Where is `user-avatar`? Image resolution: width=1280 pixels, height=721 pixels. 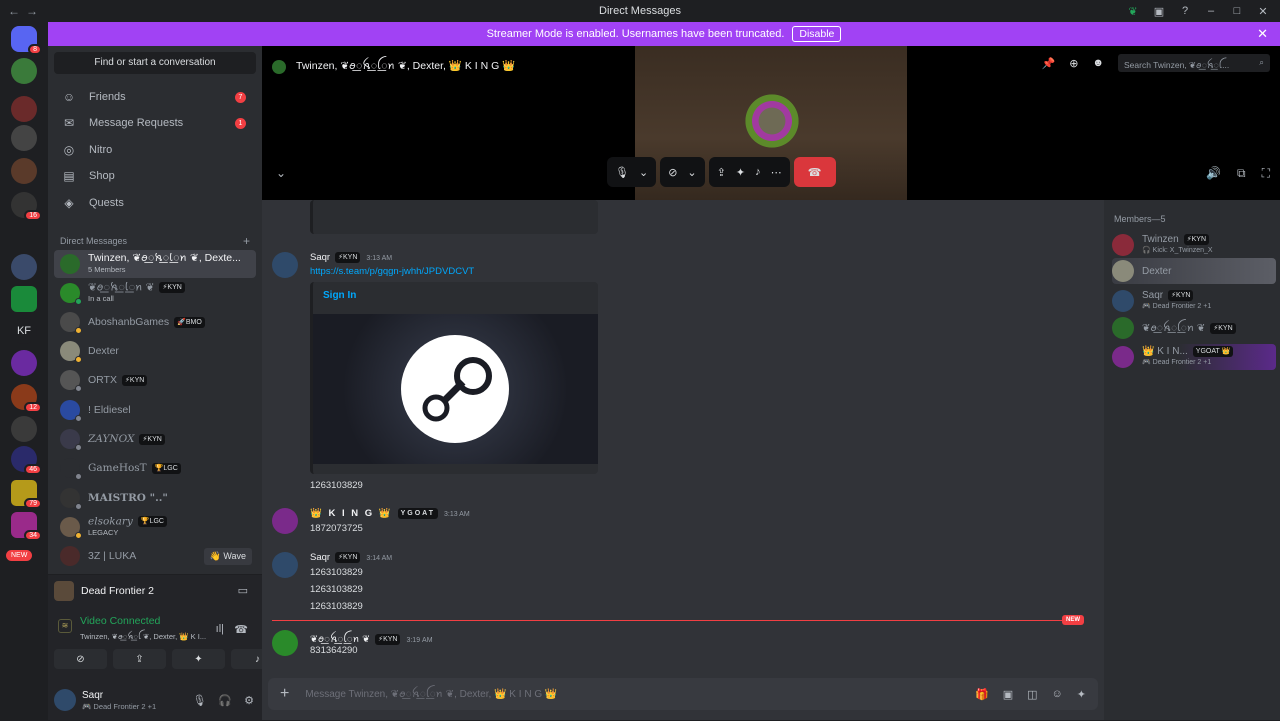 user-avatar is located at coordinates (65, 700).